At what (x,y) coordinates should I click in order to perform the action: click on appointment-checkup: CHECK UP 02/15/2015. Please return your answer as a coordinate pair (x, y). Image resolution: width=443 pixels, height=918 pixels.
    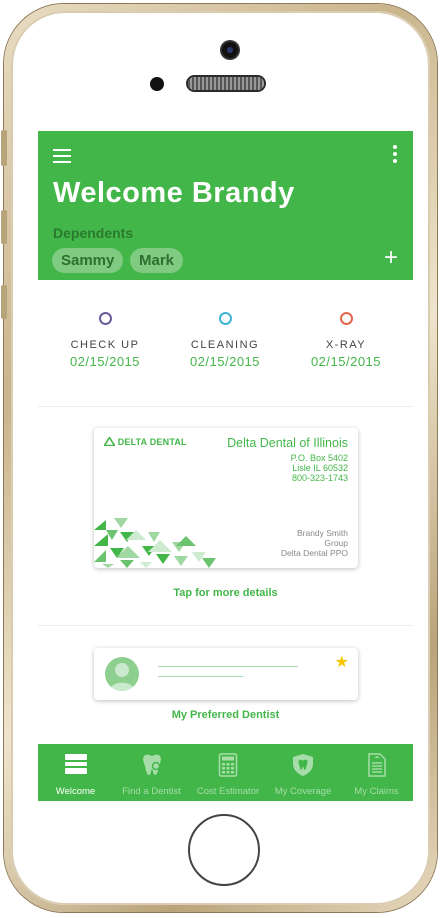
    Looking at the image, I should click on (105, 340).